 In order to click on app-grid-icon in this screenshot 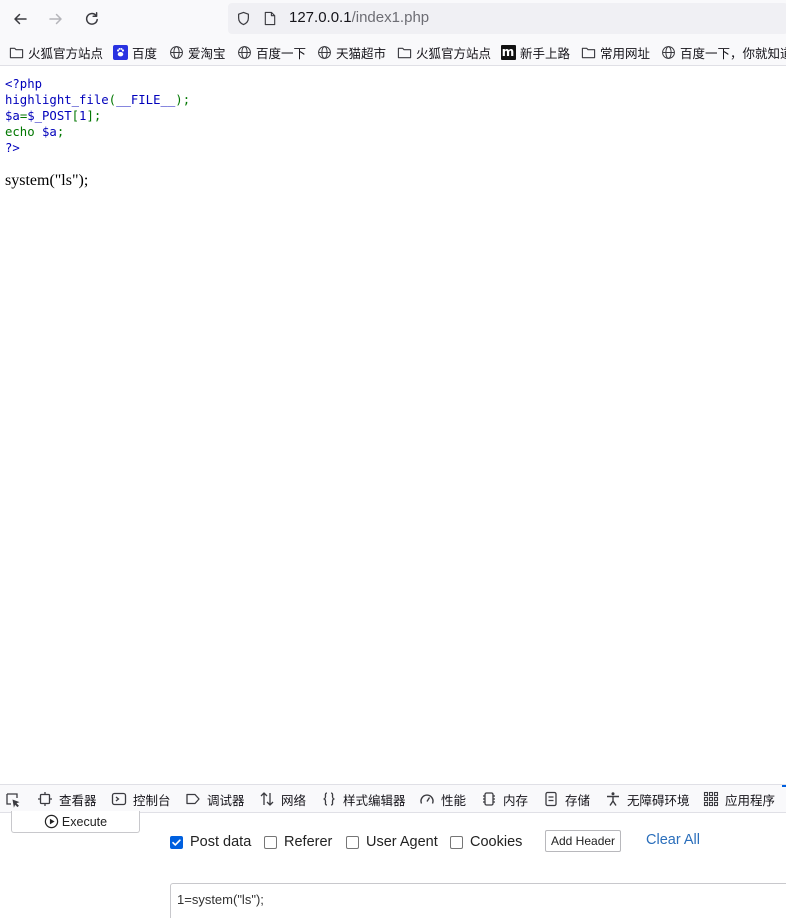, I will do `click(711, 799)`.